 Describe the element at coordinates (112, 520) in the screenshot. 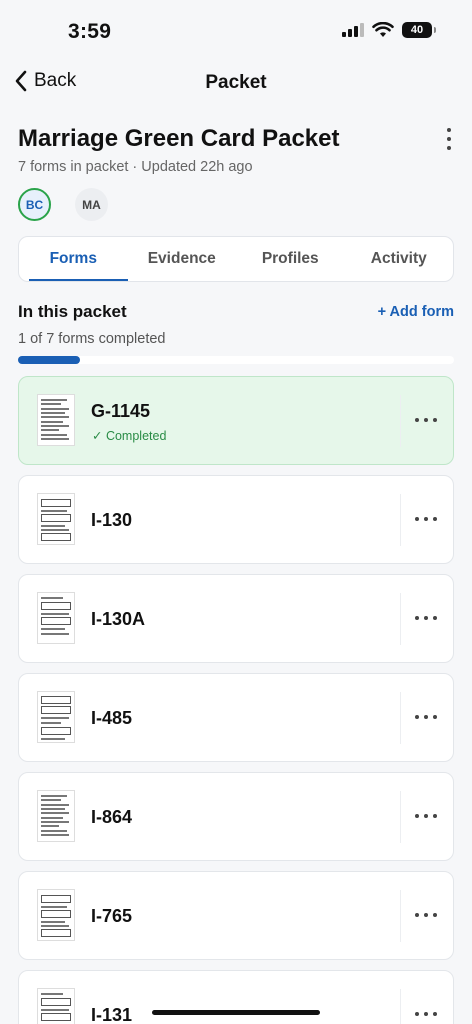

I see `form-name: I-130` at that location.